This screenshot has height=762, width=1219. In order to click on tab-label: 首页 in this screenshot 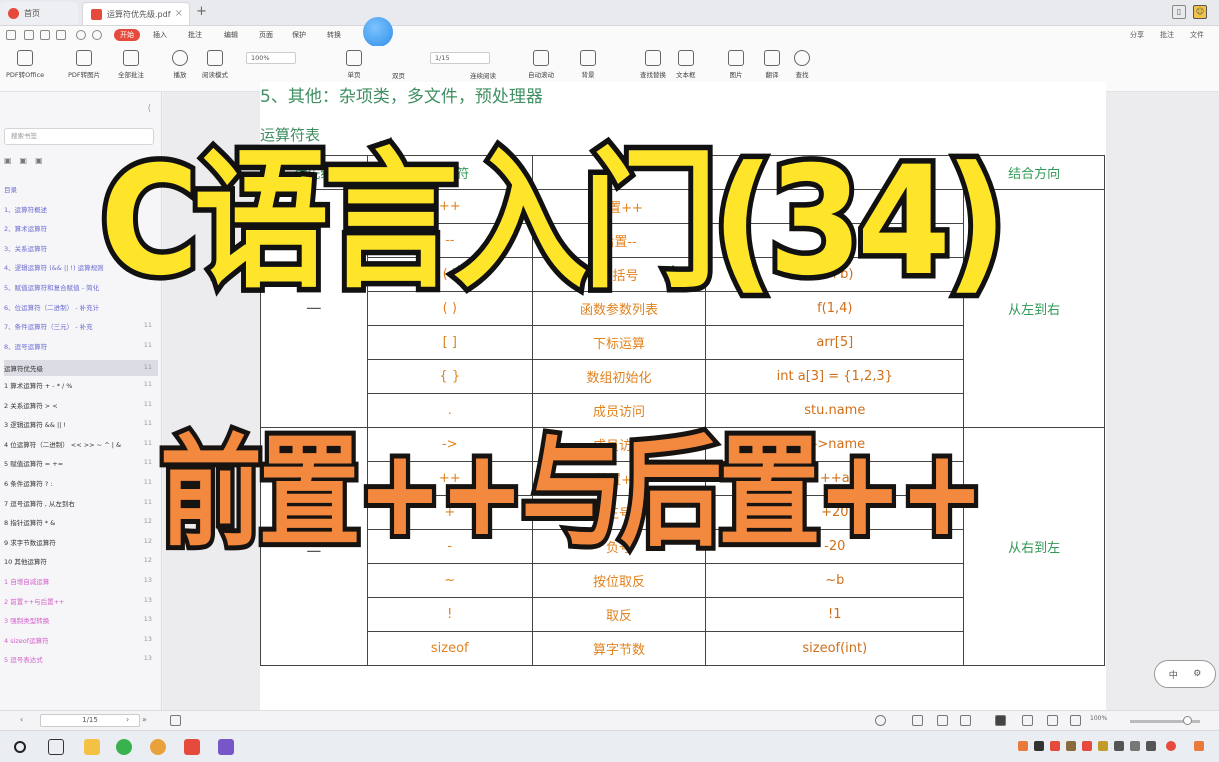, I will do `click(32, 13)`.